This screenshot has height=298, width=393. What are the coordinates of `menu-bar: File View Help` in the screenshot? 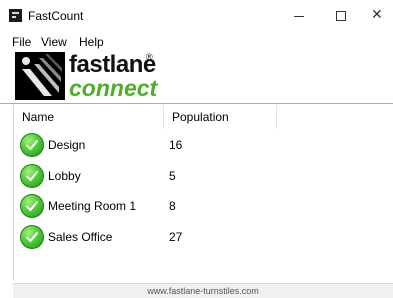 It's located at (196, 42).